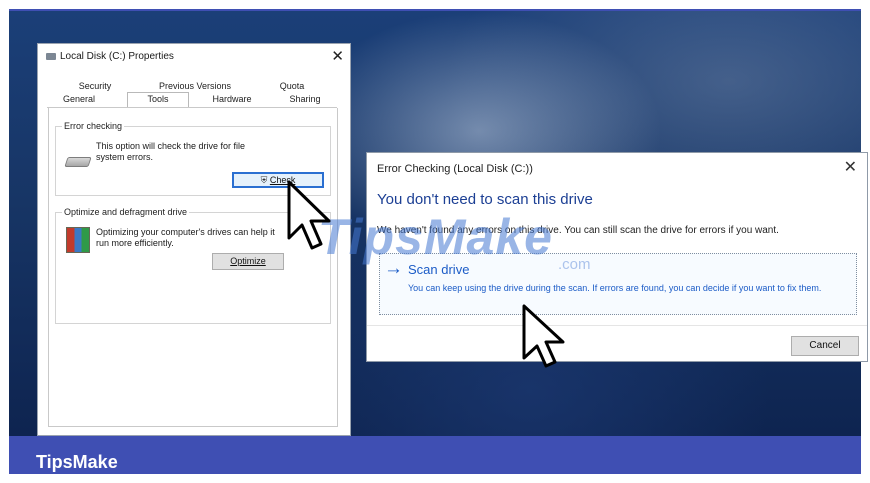  What do you see at coordinates (305, 99) in the screenshot?
I see `tab-sharing: Sharing` at bounding box center [305, 99].